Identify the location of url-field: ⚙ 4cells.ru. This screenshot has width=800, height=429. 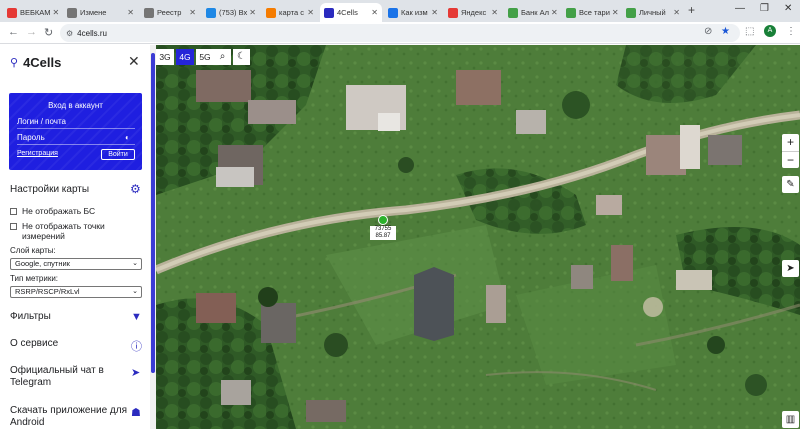
(400, 33).